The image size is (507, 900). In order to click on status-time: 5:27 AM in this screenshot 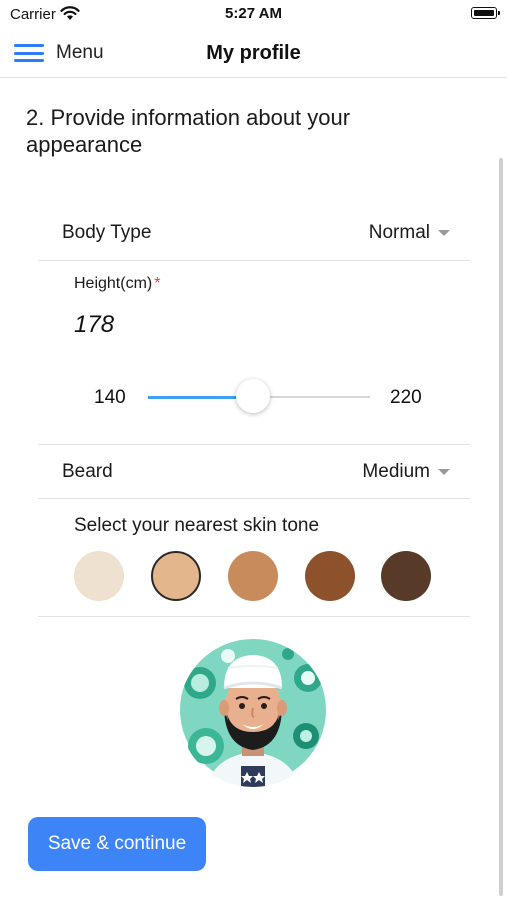, I will do `click(253, 13)`.